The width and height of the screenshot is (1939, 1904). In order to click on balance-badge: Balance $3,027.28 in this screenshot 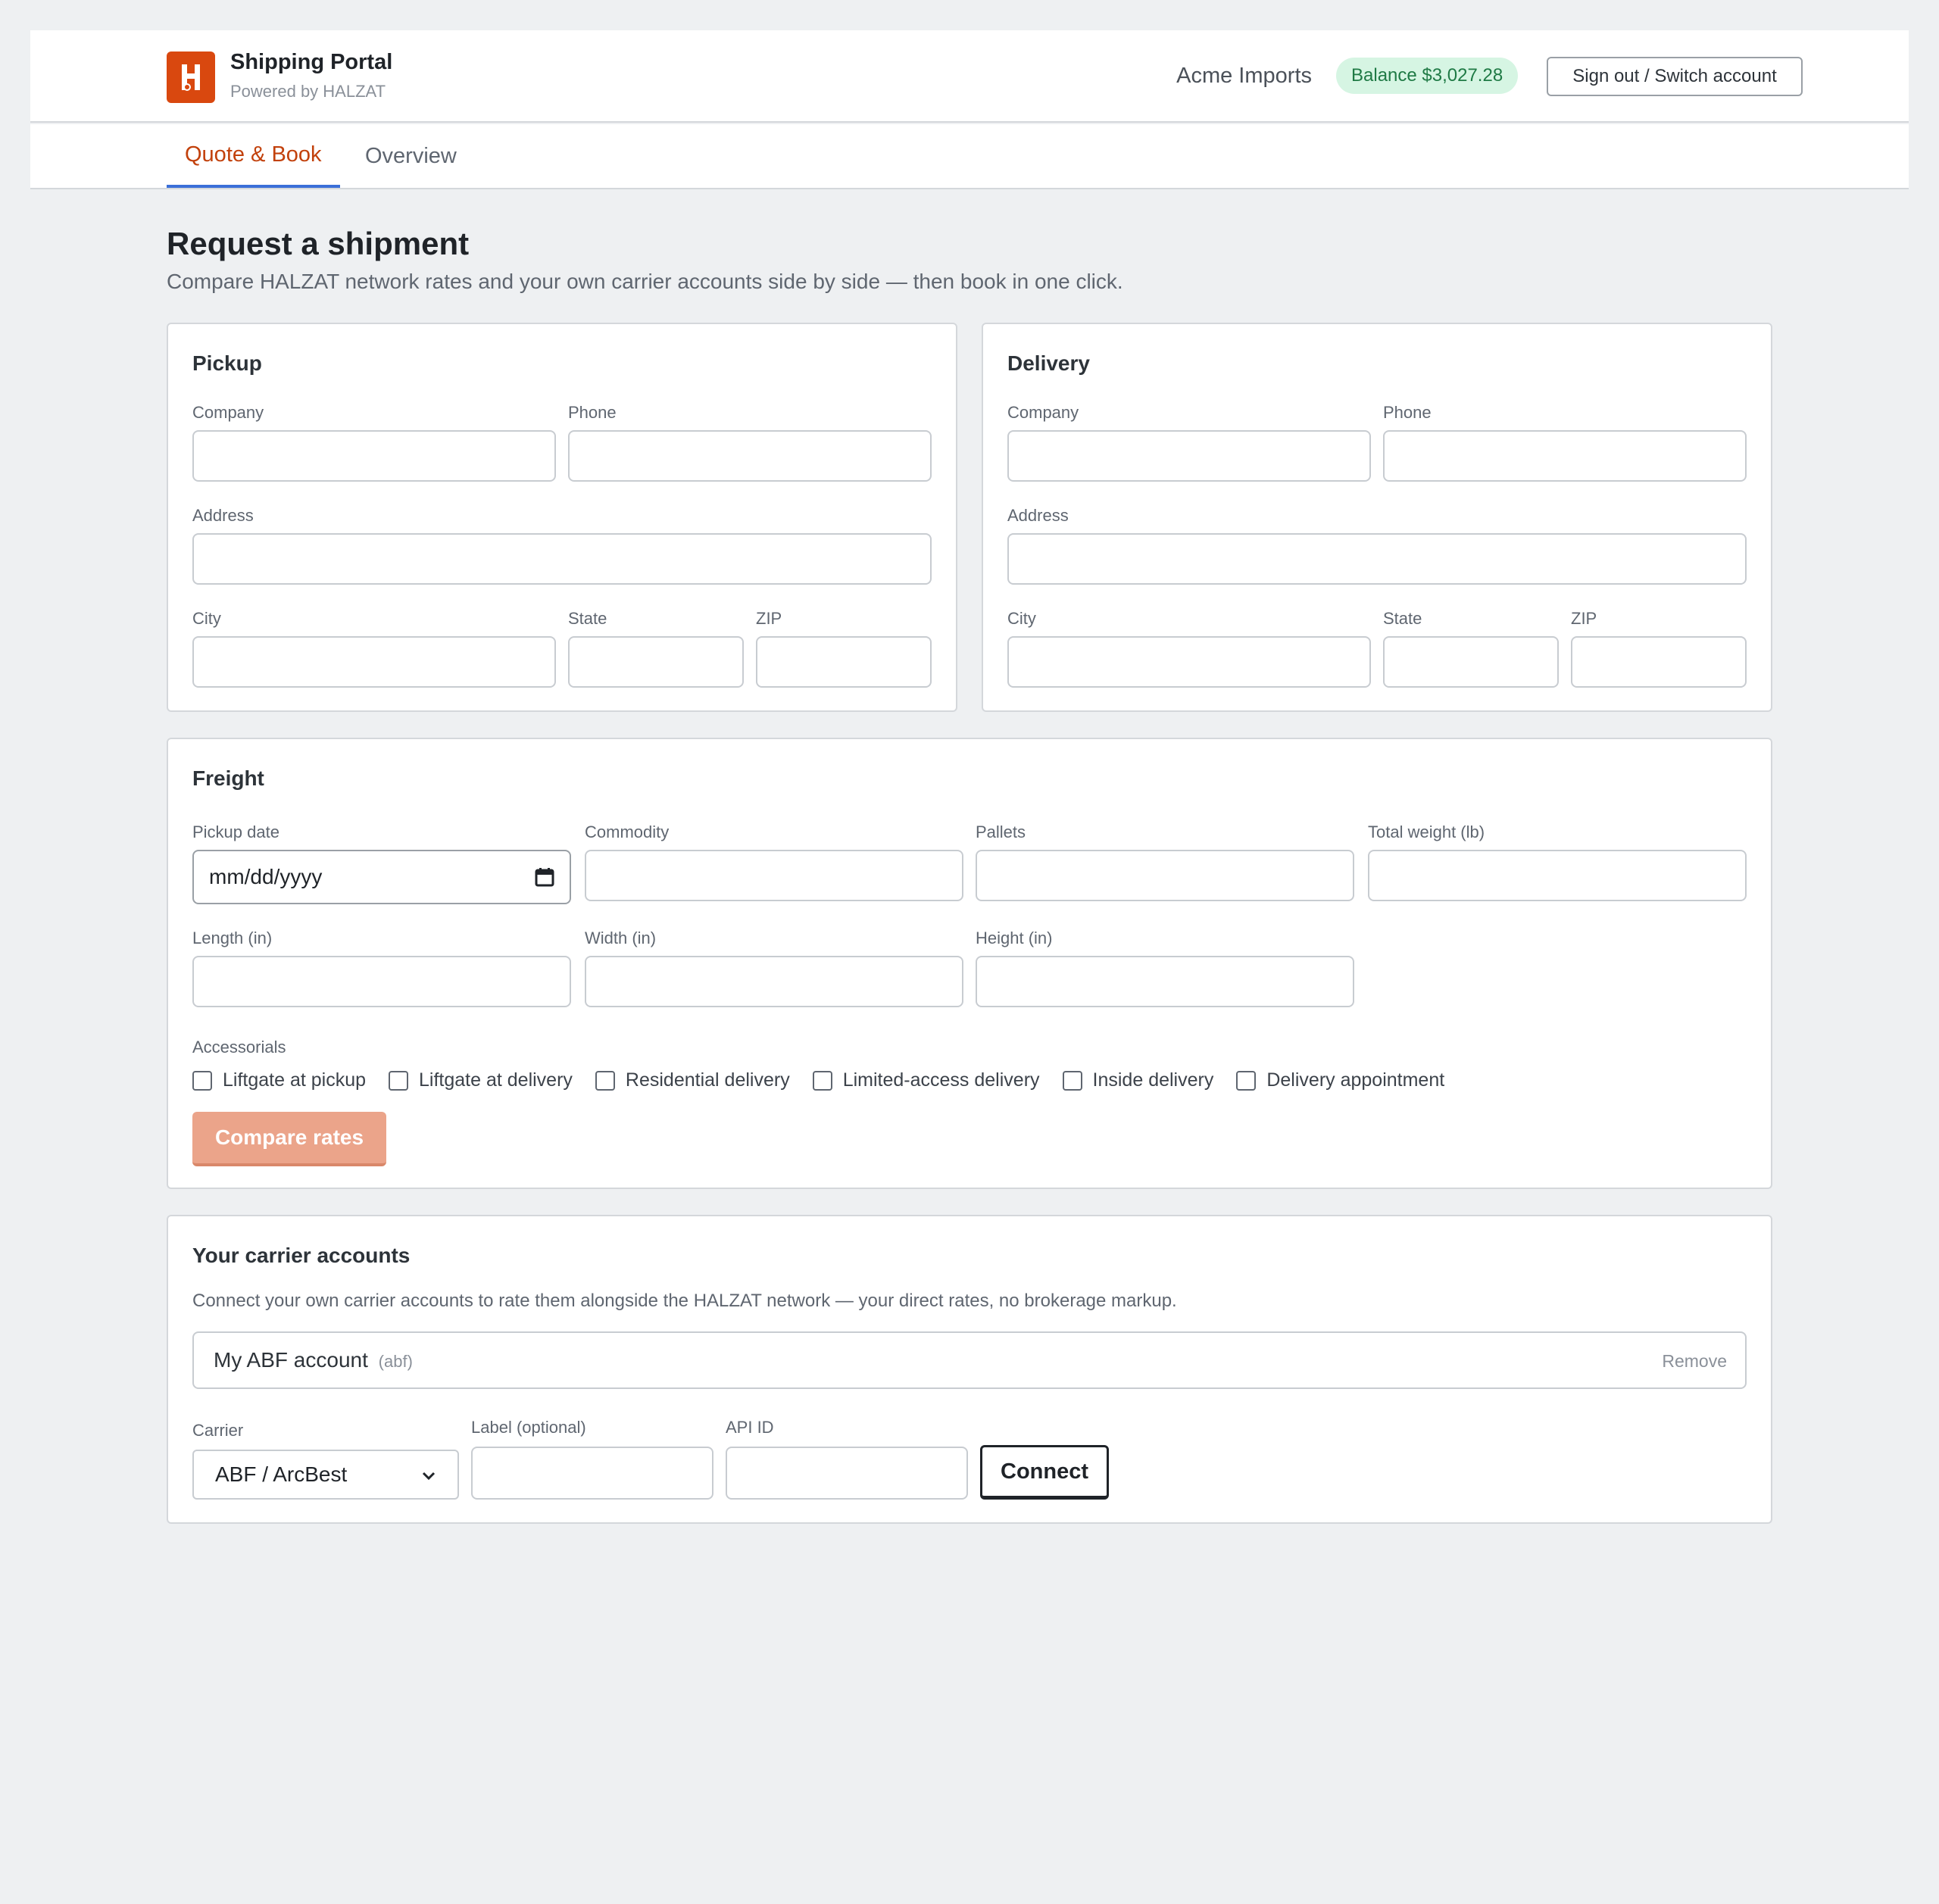, I will do `click(1427, 76)`.